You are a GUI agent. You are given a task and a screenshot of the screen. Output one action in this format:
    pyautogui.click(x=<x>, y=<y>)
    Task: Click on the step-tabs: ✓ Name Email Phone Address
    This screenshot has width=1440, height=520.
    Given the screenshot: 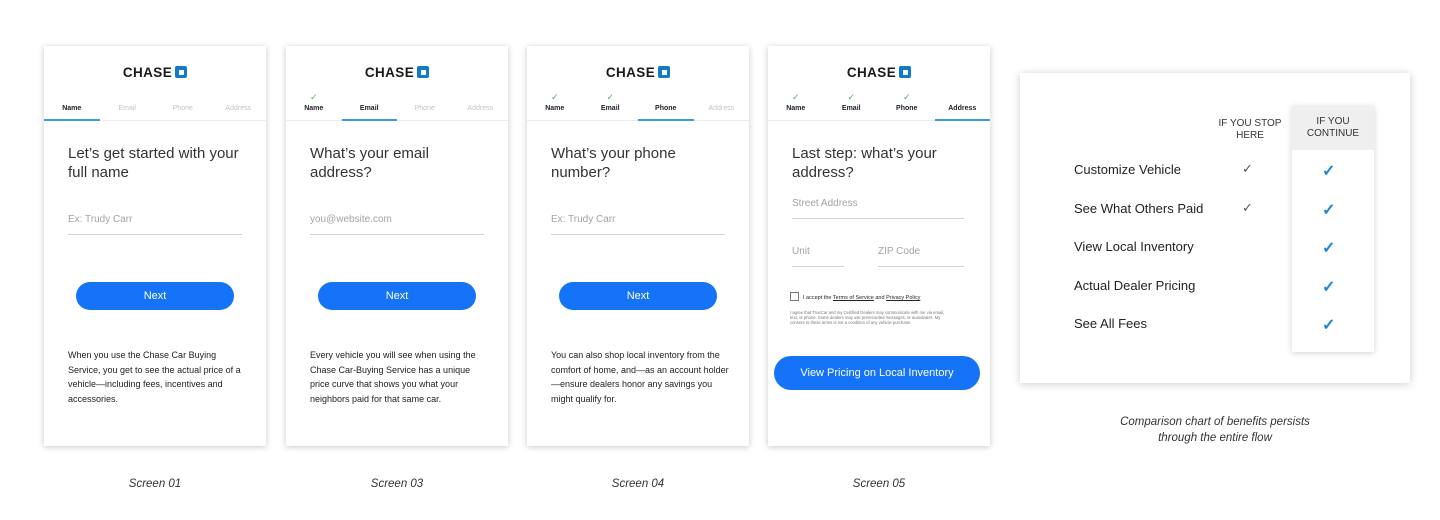 What is the action you would take?
    pyautogui.click(x=397, y=105)
    